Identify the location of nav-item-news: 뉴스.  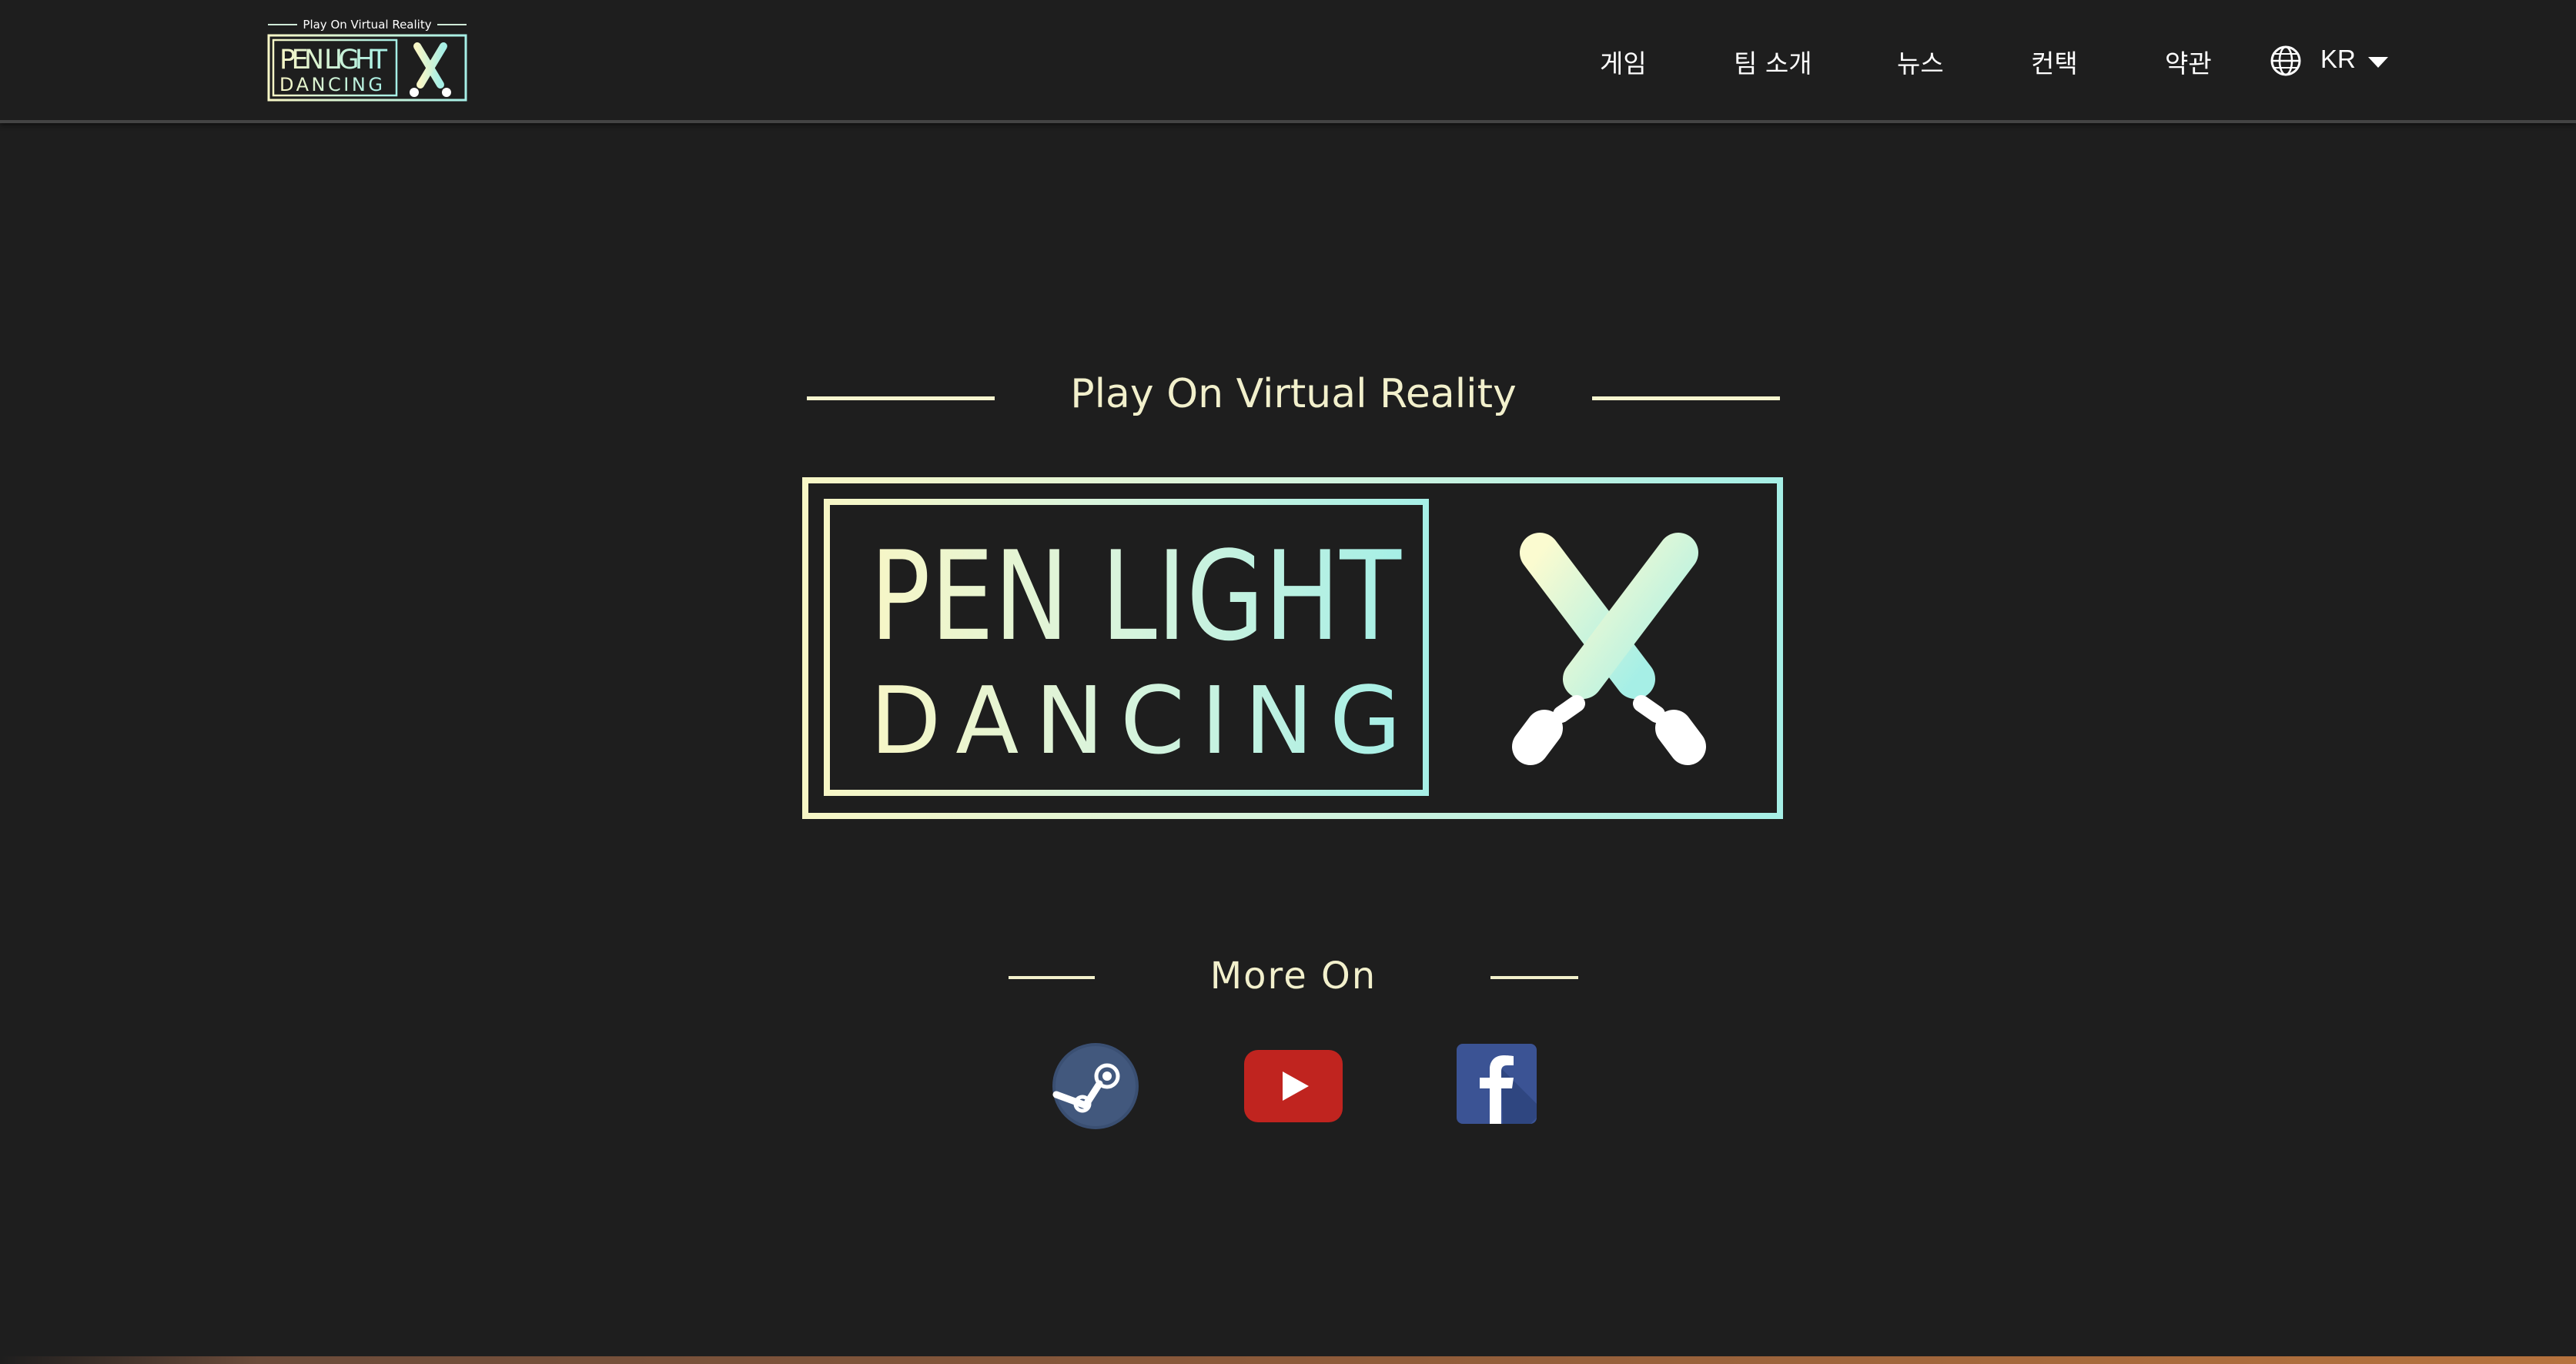
(1920, 61).